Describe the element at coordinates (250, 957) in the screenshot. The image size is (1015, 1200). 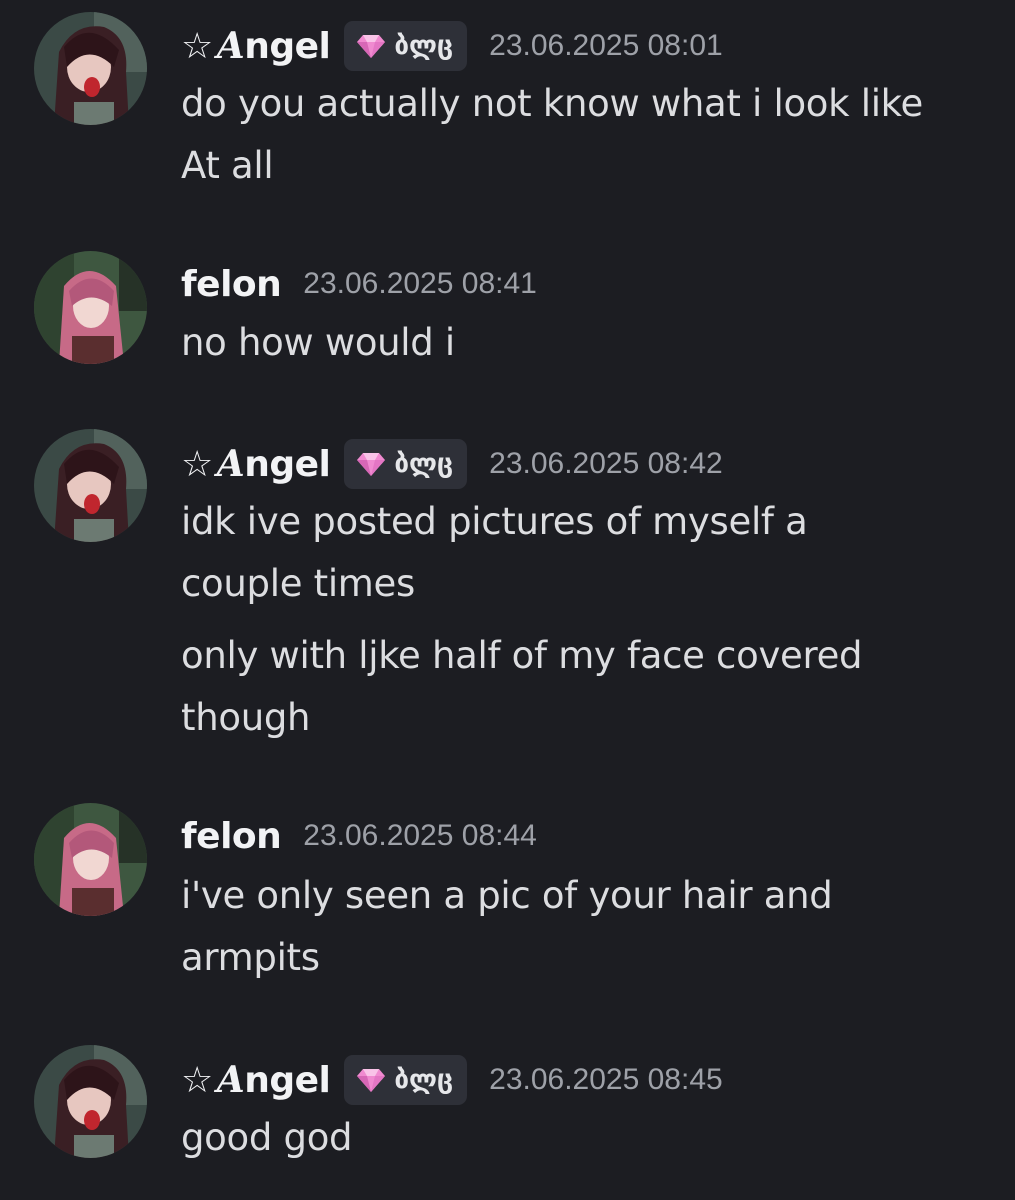
I see `message-text: armpits` at that location.